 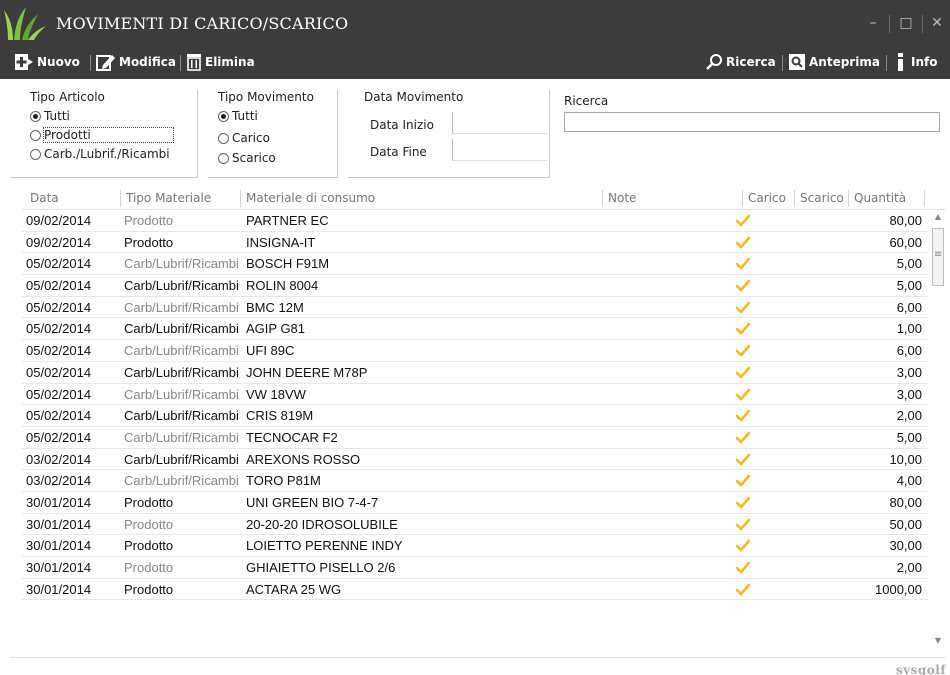 What do you see at coordinates (499, 123) in the screenshot?
I see `data-inizio-field` at bounding box center [499, 123].